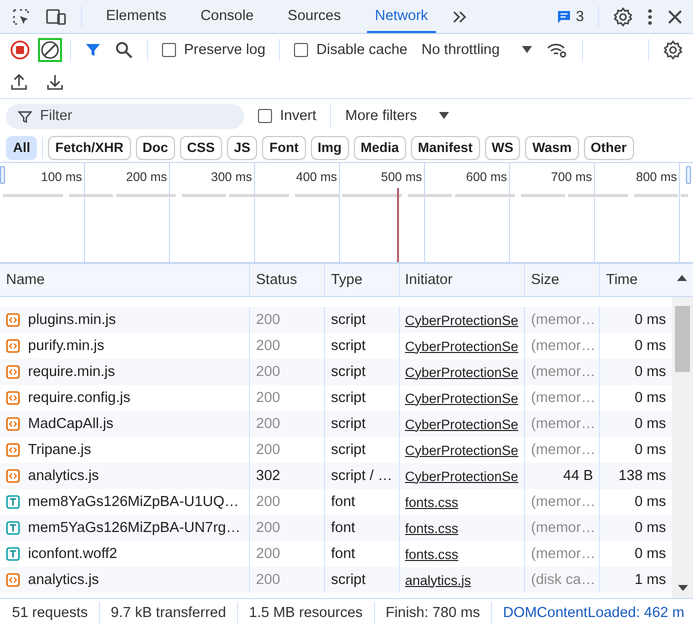 Image resolution: width=693 pixels, height=626 pixels. What do you see at coordinates (460, 16) in the screenshot?
I see `more-tabs-icon` at bounding box center [460, 16].